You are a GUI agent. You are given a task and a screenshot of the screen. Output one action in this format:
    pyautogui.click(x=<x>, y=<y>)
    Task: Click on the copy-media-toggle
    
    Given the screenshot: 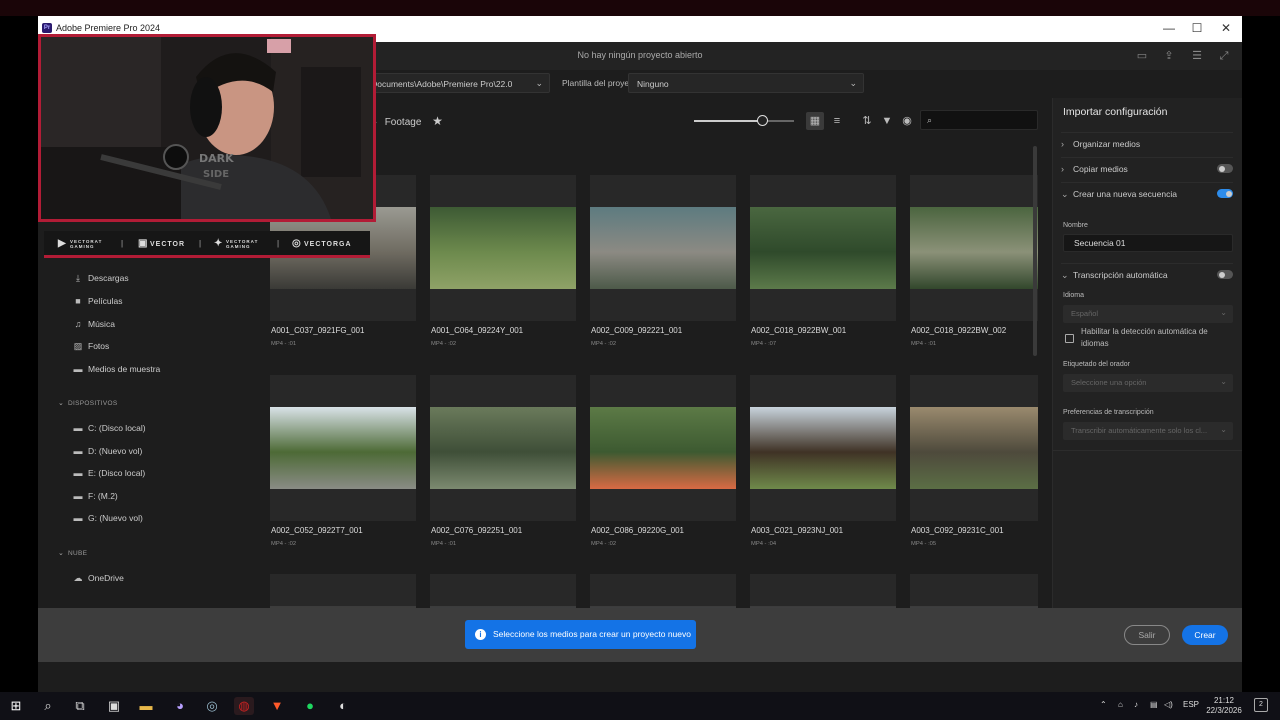 What is the action you would take?
    pyautogui.click(x=1225, y=168)
    